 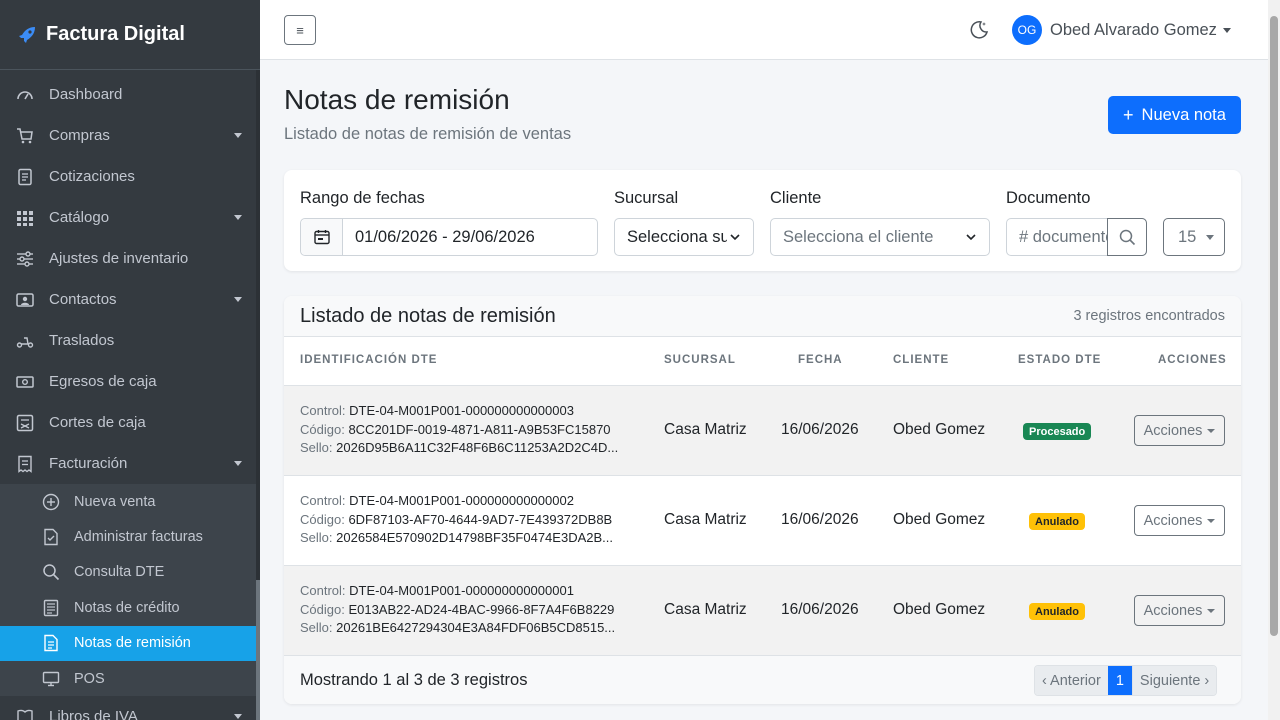 What do you see at coordinates (130, 94) in the screenshot?
I see `sidebar-item-dashboard: Dashboard` at bounding box center [130, 94].